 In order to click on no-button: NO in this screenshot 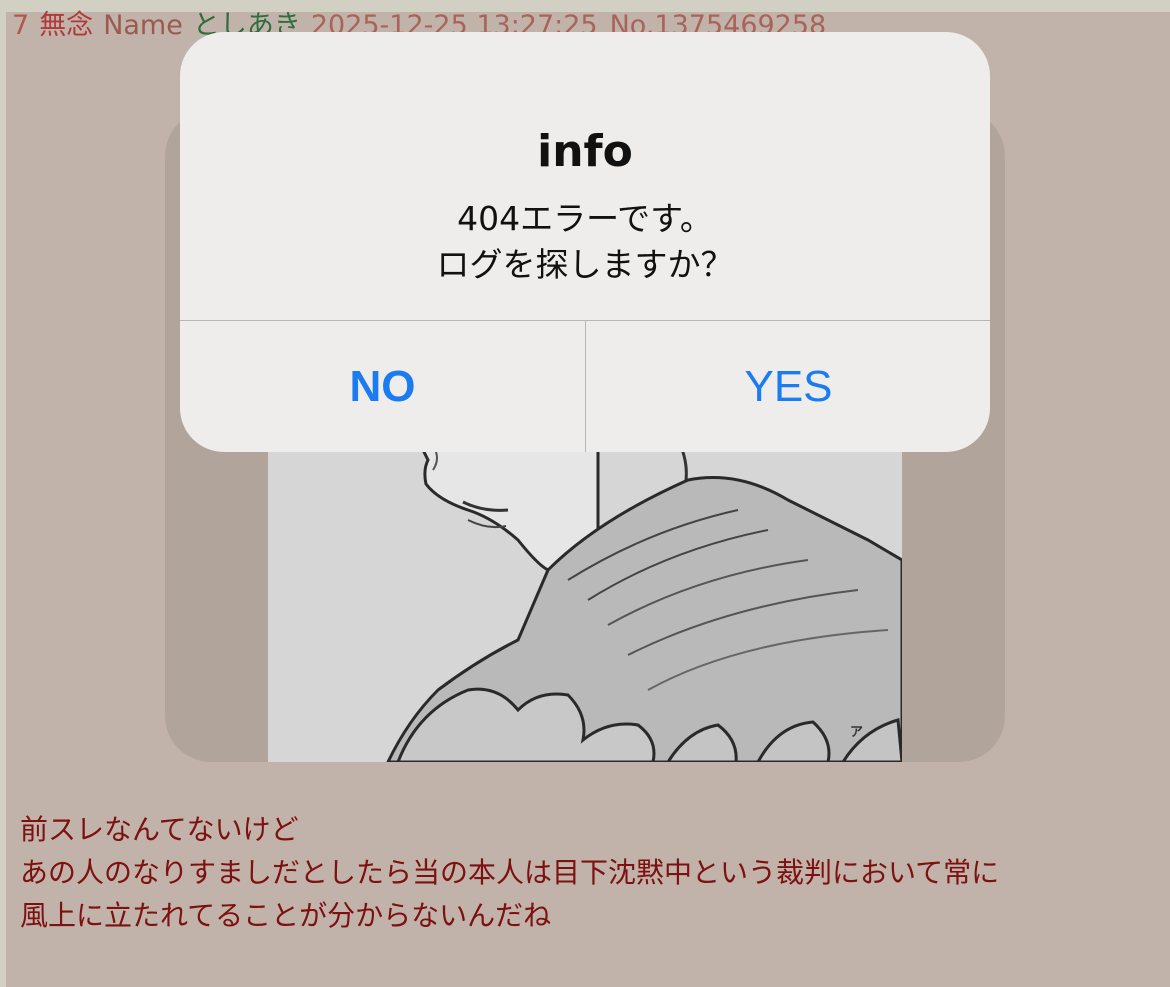, I will do `click(382, 386)`.